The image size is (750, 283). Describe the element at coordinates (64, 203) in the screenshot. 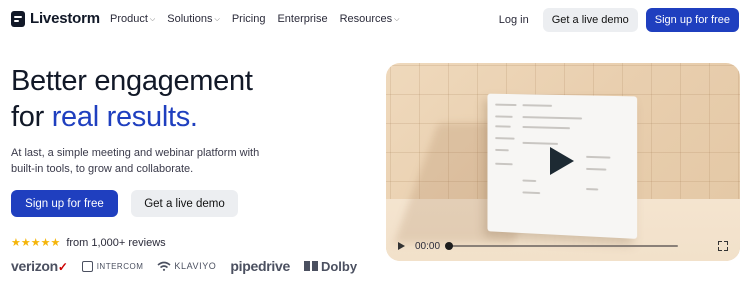

I see `signup-button: Sign up for free` at that location.